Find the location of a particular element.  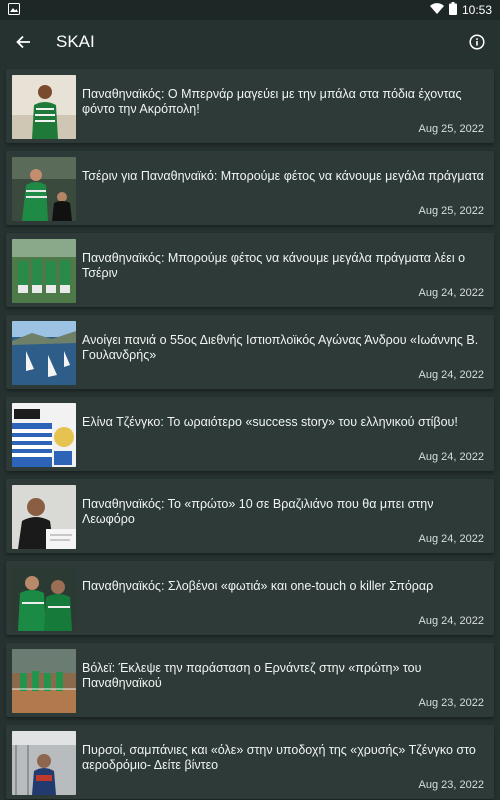

app-bar: SKAI is located at coordinates (250, 42).